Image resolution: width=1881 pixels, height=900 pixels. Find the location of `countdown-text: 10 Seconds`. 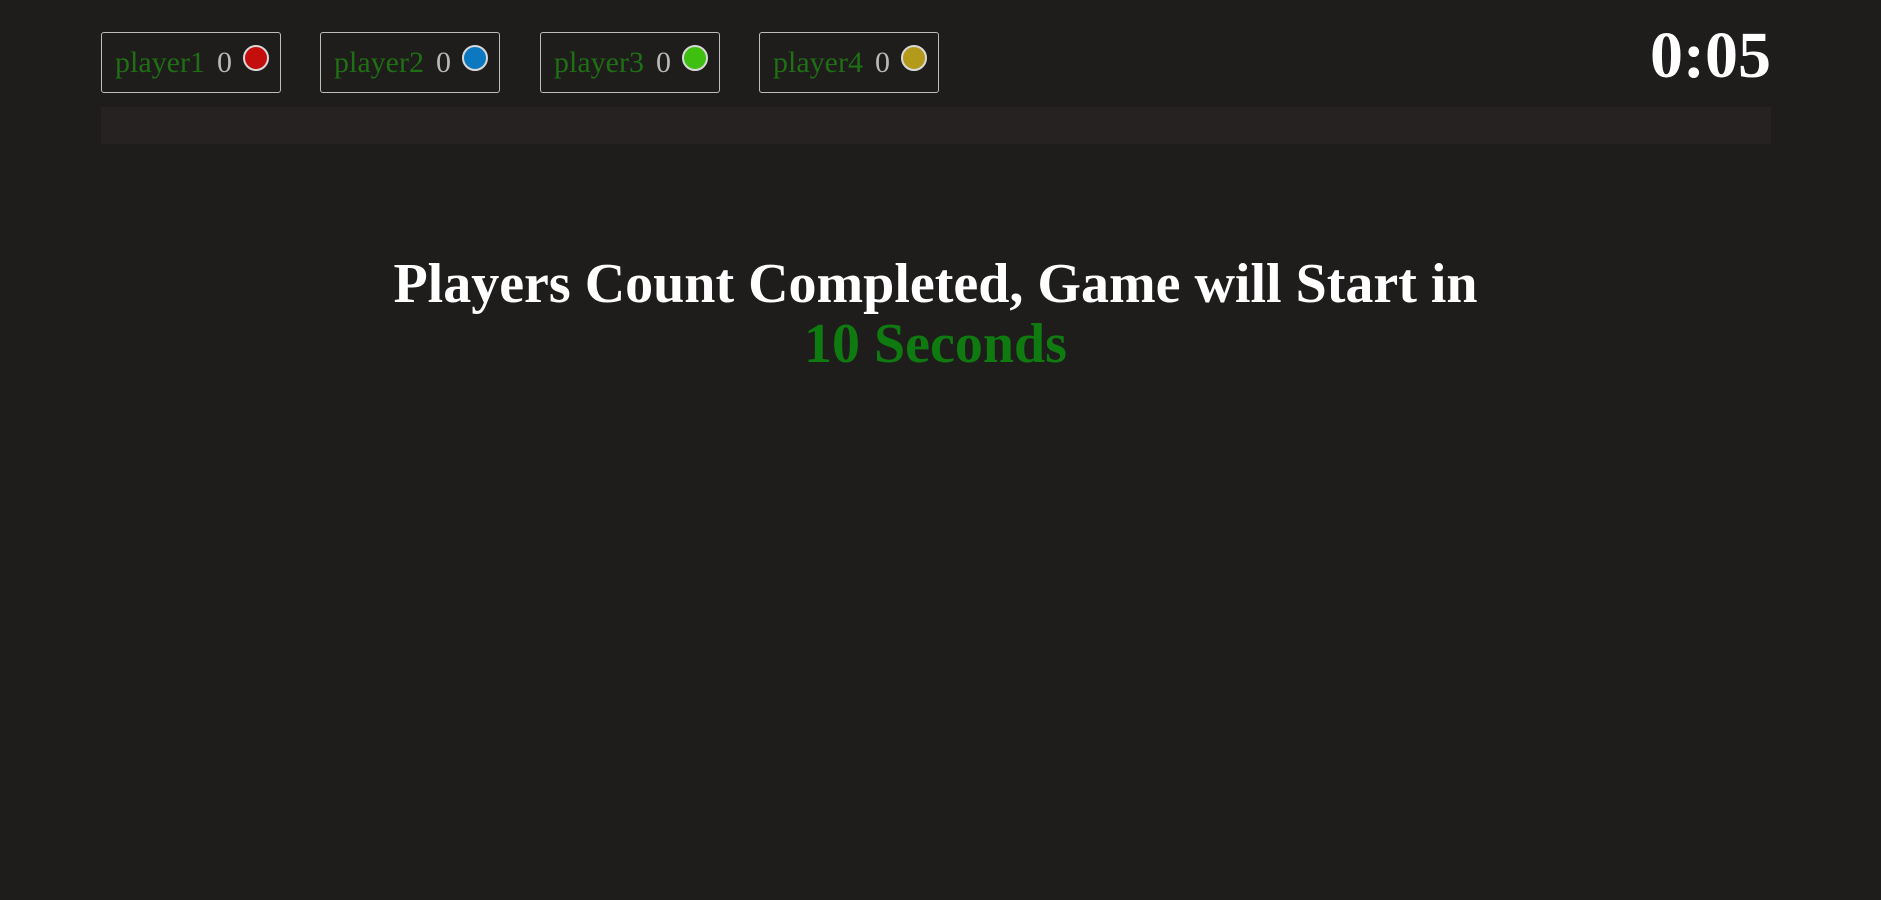

countdown-text: 10 Seconds is located at coordinates (935, 344).